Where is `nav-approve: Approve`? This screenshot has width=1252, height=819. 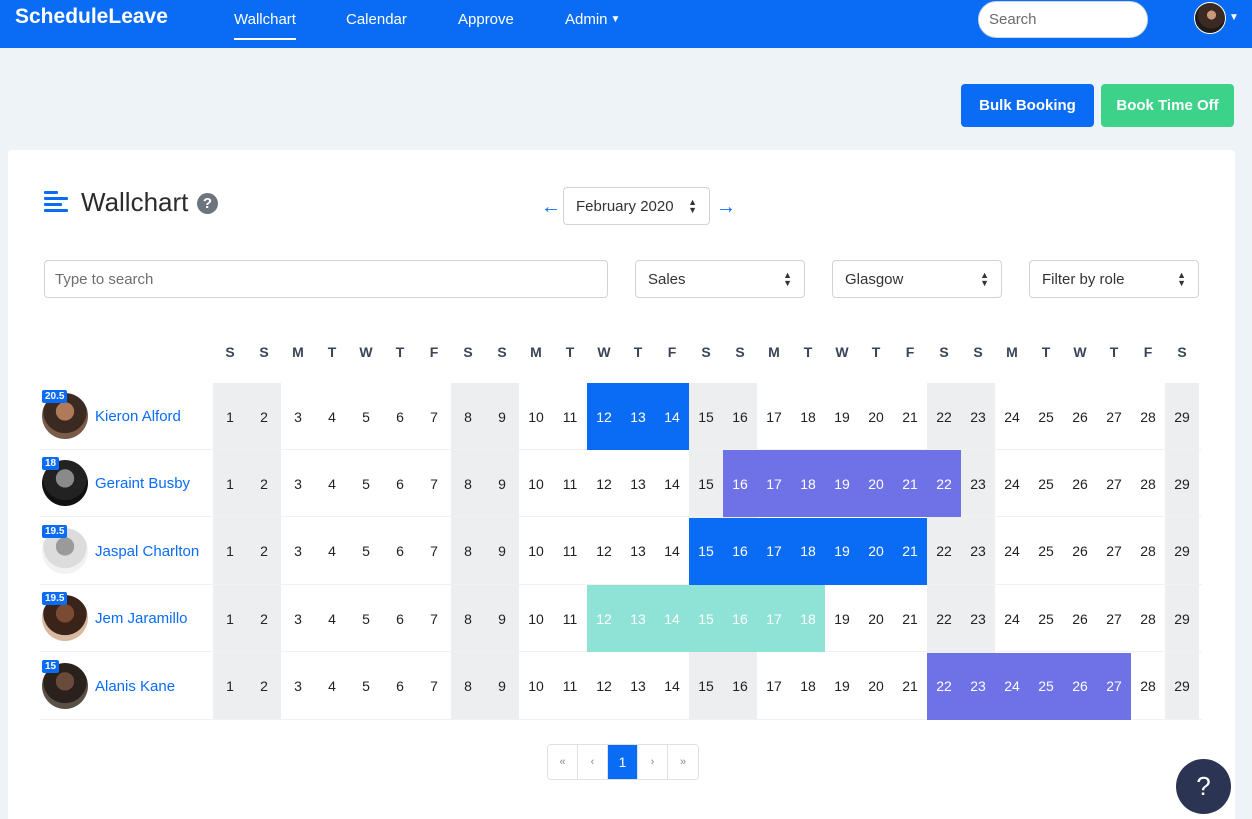
nav-approve: Approve is located at coordinates (486, 19).